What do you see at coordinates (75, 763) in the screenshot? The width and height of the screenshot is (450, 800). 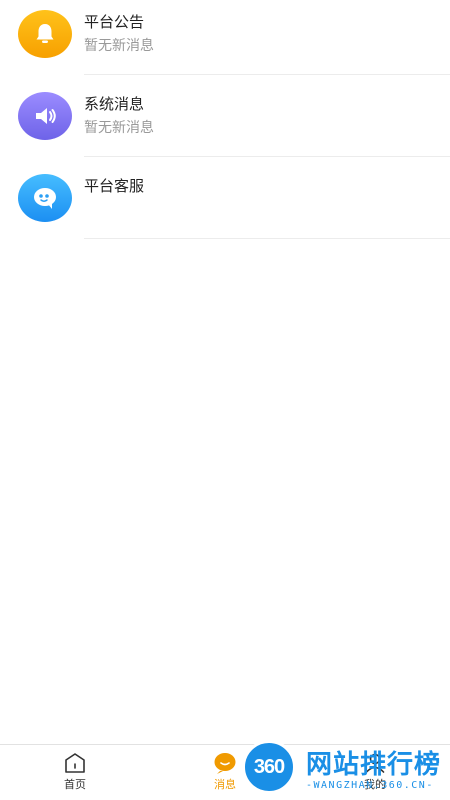 I see `home-icon` at bounding box center [75, 763].